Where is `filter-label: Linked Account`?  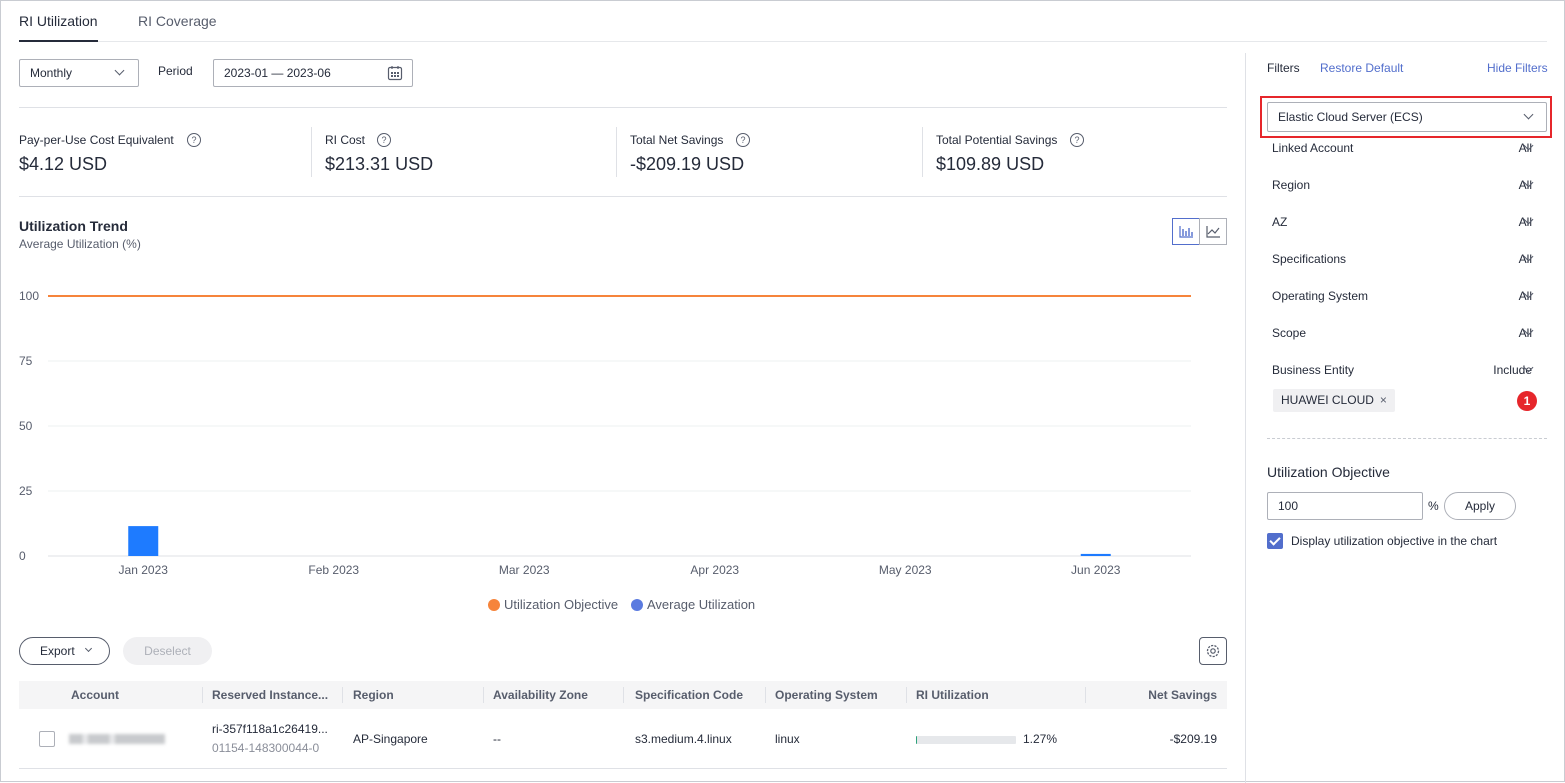
filter-label: Linked Account is located at coordinates (1313, 148).